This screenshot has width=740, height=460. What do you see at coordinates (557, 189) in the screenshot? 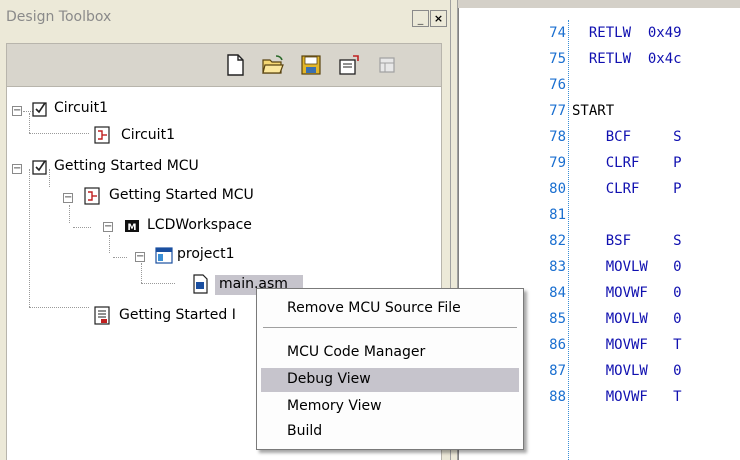
I see `line-number: 80` at bounding box center [557, 189].